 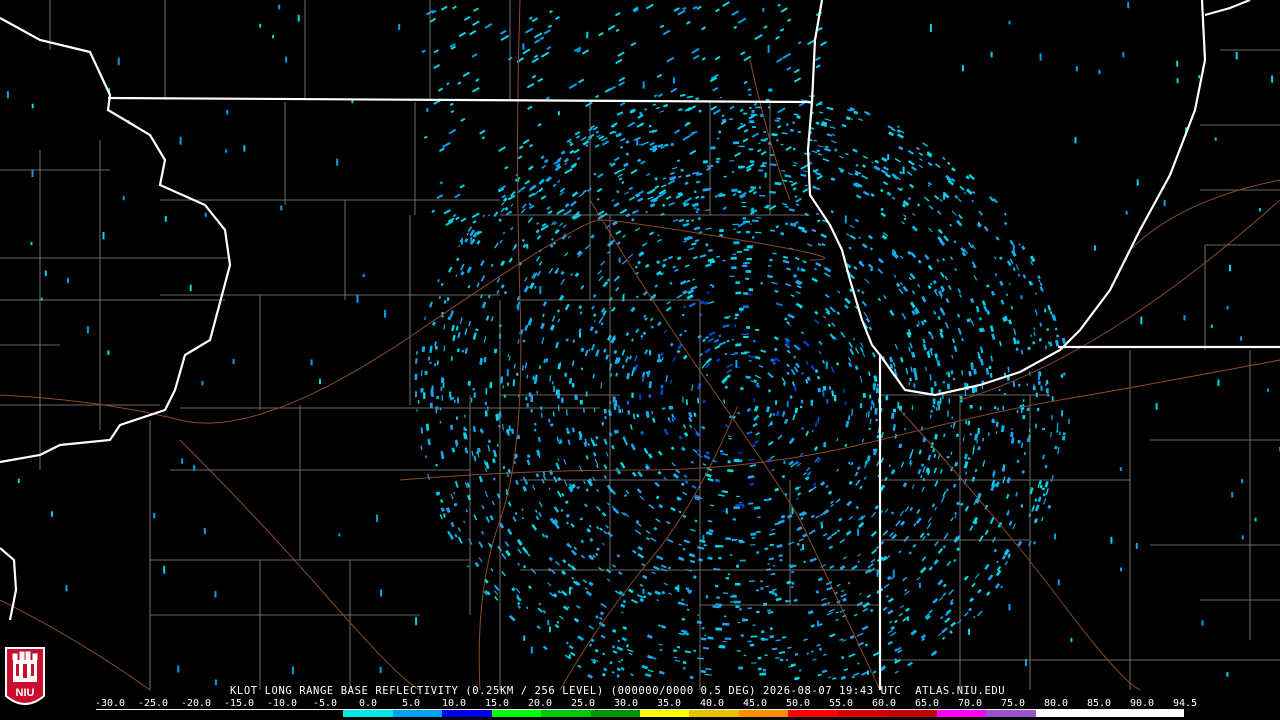 What do you see at coordinates (497, 703) in the screenshot?
I see `scale-tick-label: 15.0` at bounding box center [497, 703].